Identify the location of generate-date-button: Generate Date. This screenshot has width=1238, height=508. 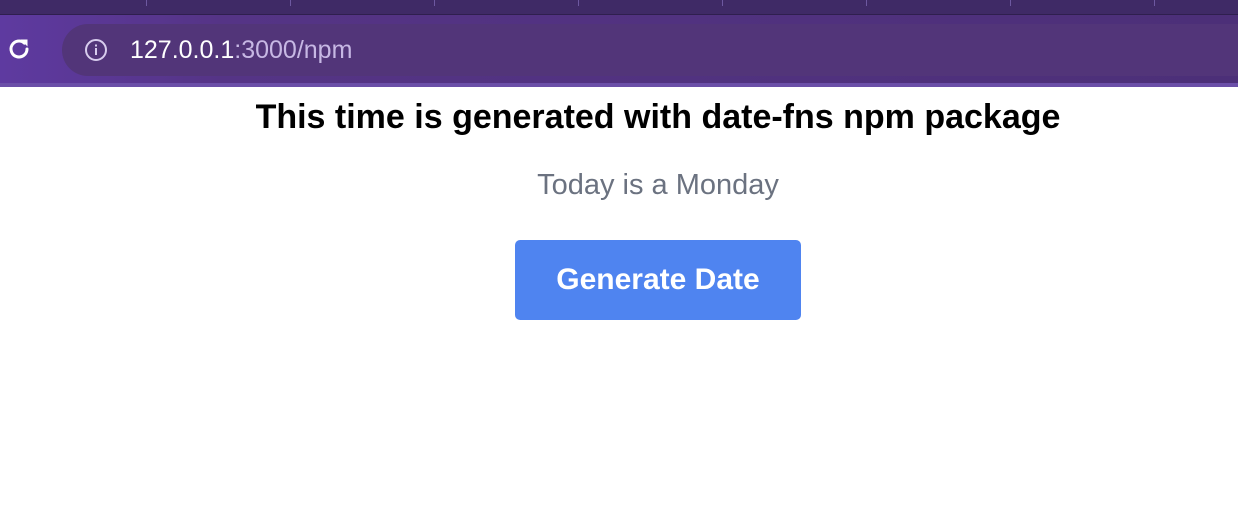
(658, 280).